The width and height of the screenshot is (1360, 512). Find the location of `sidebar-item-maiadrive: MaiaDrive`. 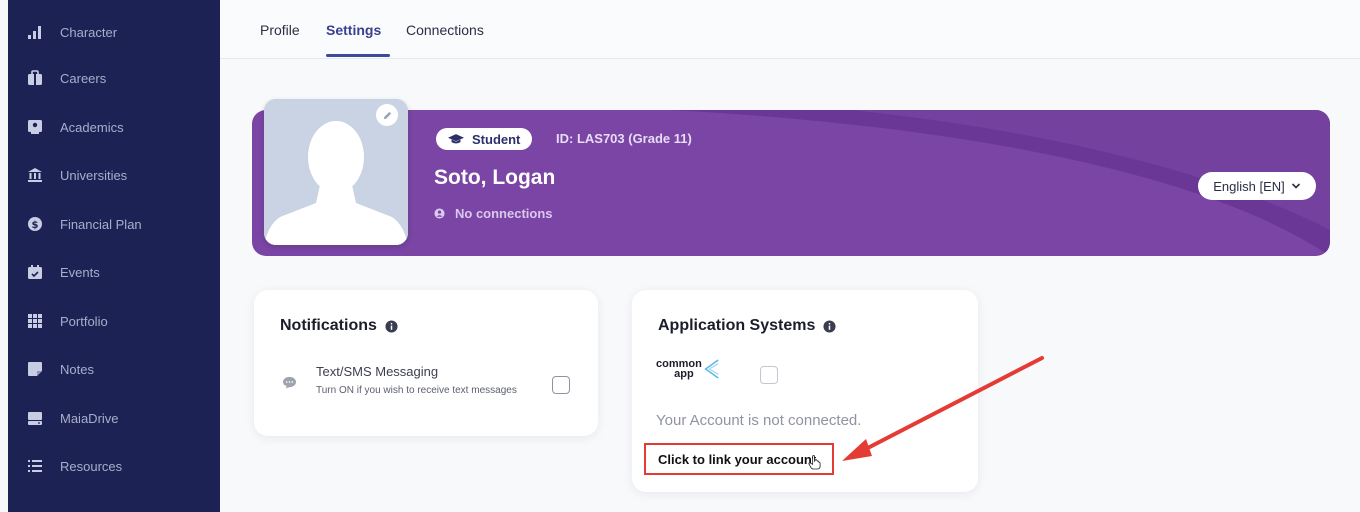

sidebar-item-maiadrive: MaiaDrive is located at coordinates (114, 418).